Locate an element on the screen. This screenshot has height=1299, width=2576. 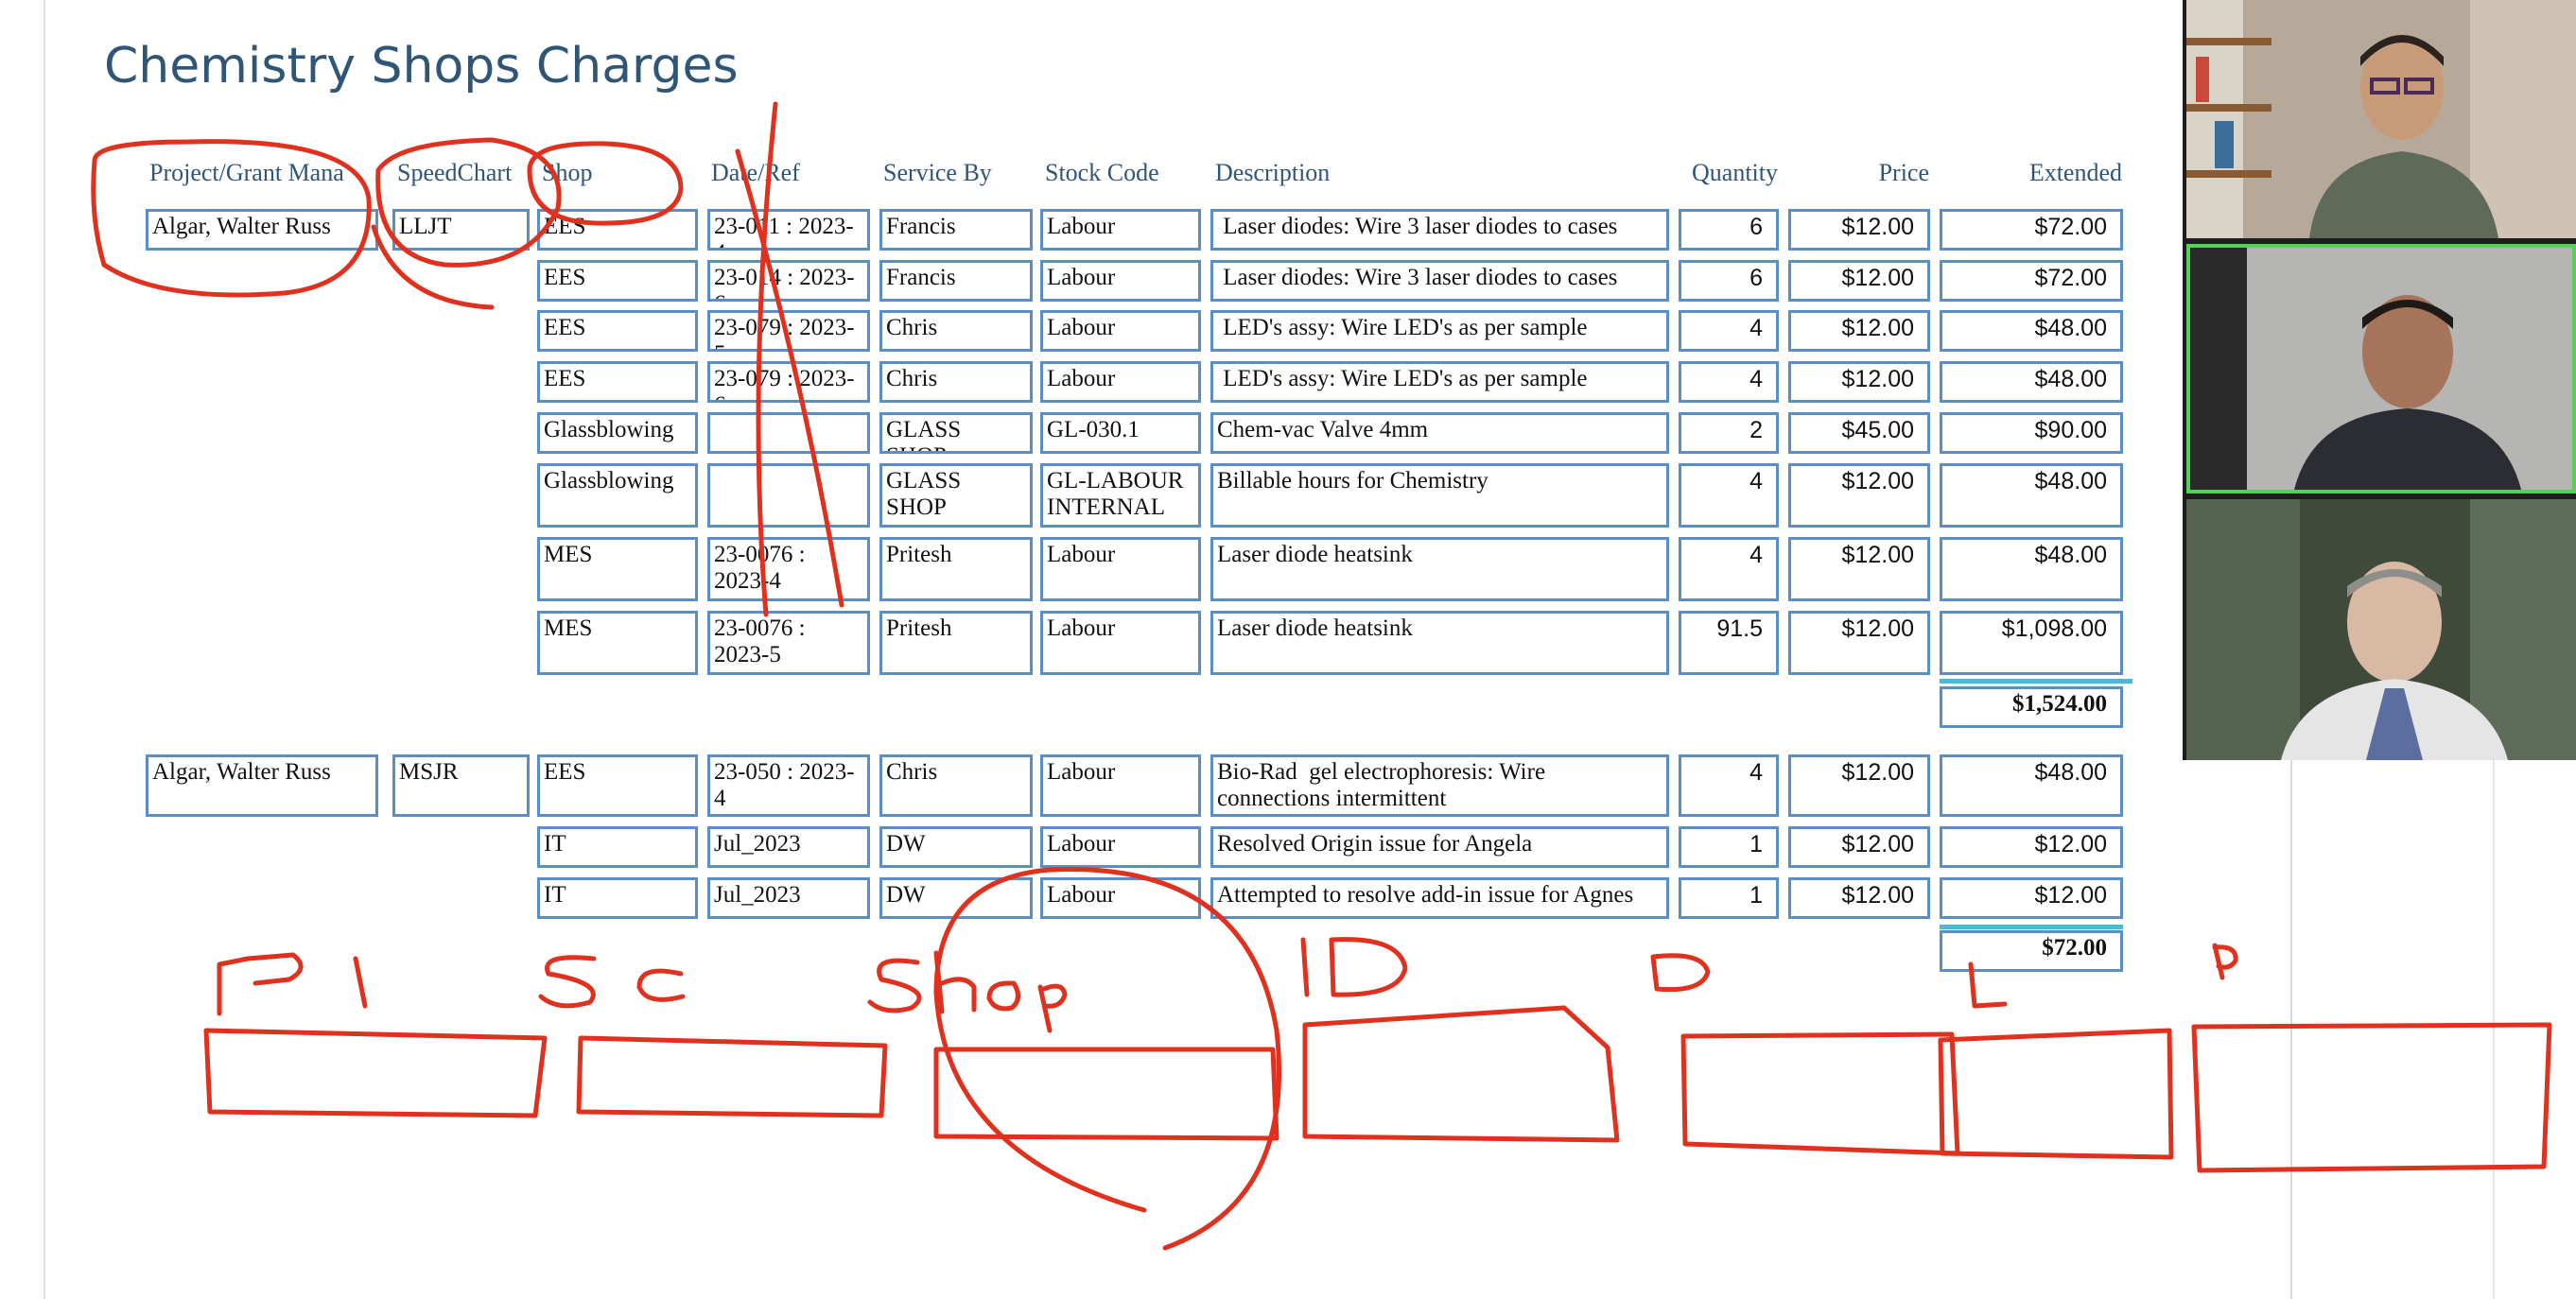
cell-description: Resolved Origin issue for Angela is located at coordinates (1439, 847).